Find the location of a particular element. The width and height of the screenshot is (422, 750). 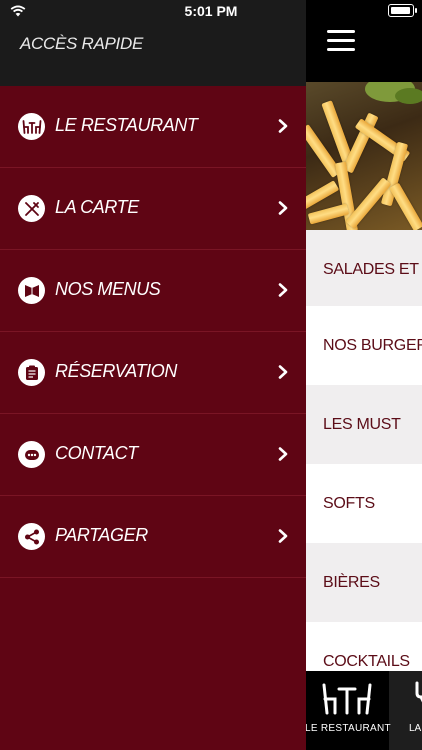

drawer-item-reservation: RÉSERVATION is located at coordinates (153, 373).